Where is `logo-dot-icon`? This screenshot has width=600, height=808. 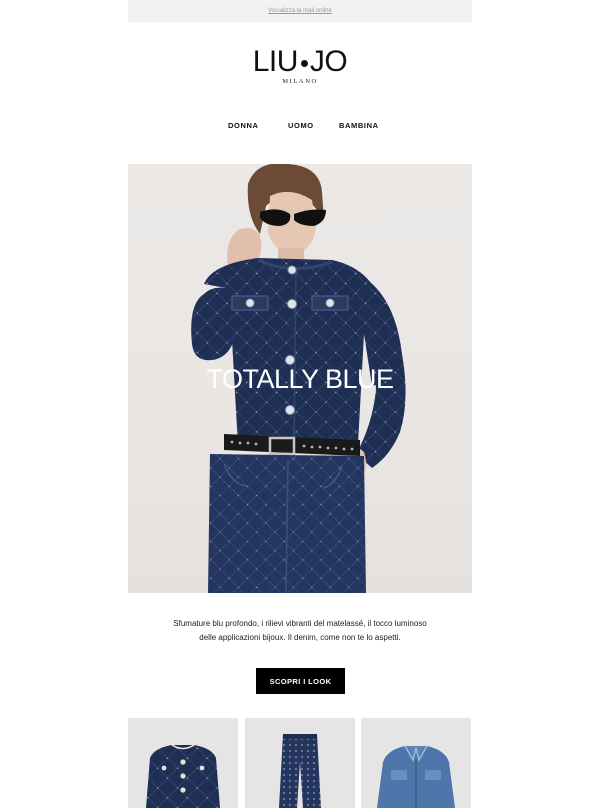
logo-dot-icon is located at coordinates (304, 63).